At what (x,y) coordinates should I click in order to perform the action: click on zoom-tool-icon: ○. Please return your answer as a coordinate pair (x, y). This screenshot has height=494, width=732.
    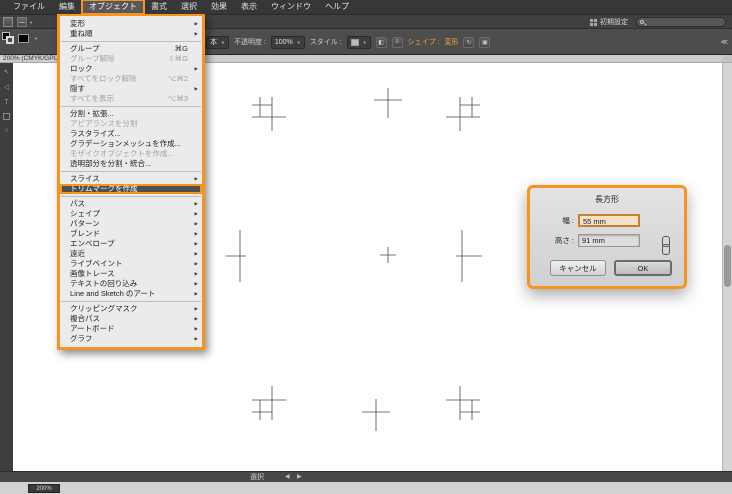
    Looking at the image, I should click on (6, 130).